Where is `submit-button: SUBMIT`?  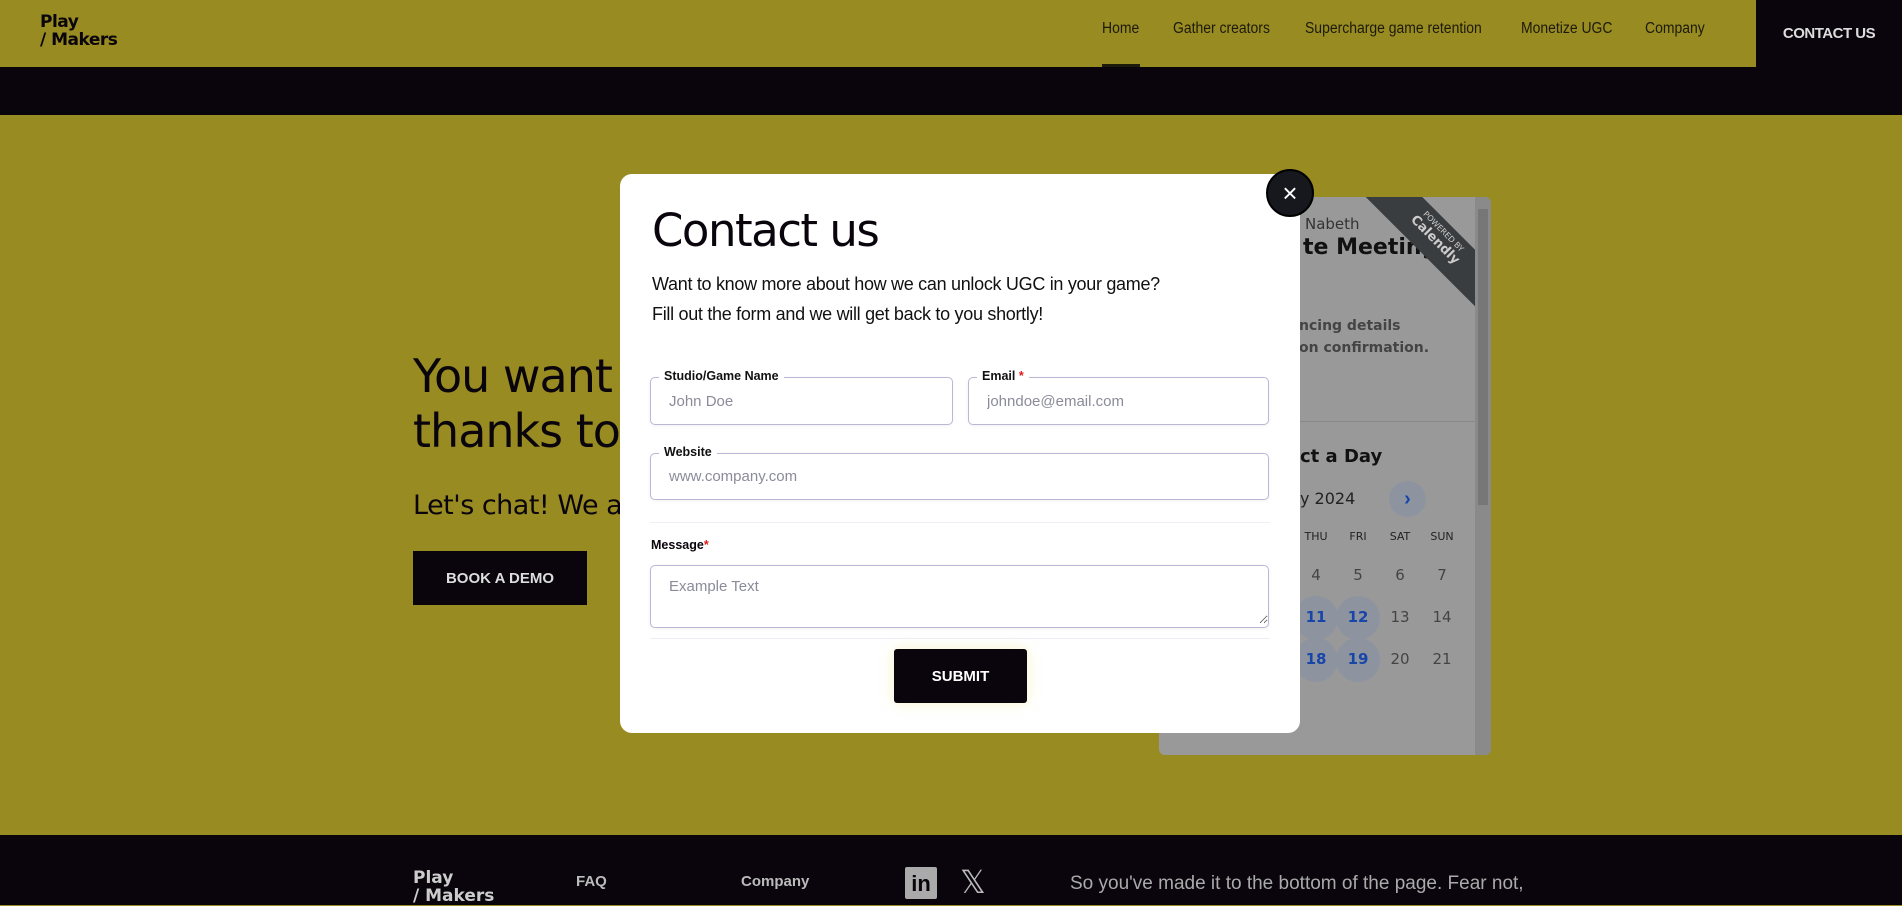
submit-button: SUBMIT is located at coordinates (960, 676).